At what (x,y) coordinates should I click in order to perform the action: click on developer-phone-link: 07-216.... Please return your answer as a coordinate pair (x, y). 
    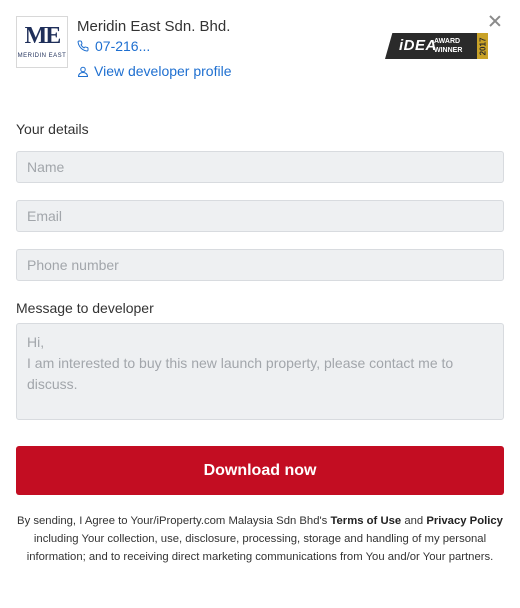
    Looking at the image, I should click on (113, 46).